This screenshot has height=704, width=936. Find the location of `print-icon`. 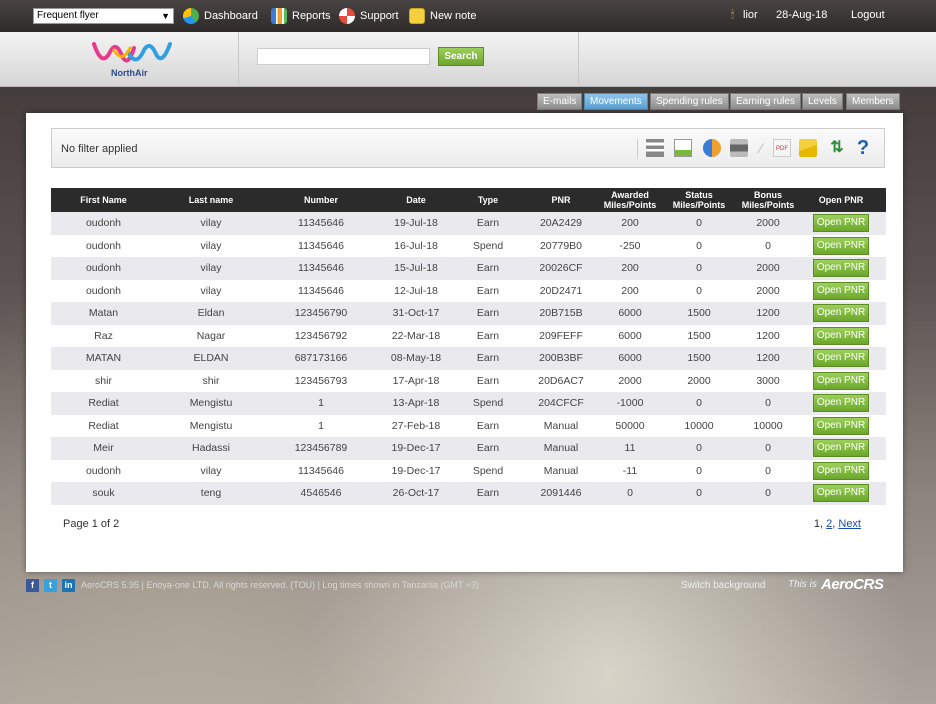

print-icon is located at coordinates (739, 148).